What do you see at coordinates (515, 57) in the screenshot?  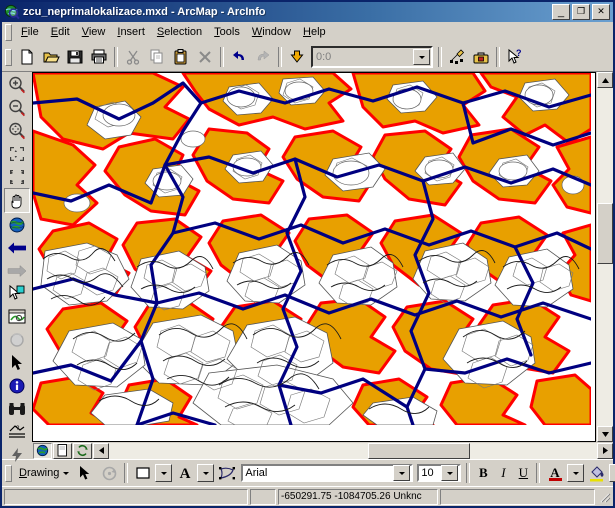 I see `whats-this-help-icon: ?` at bounding box center [515, 57].